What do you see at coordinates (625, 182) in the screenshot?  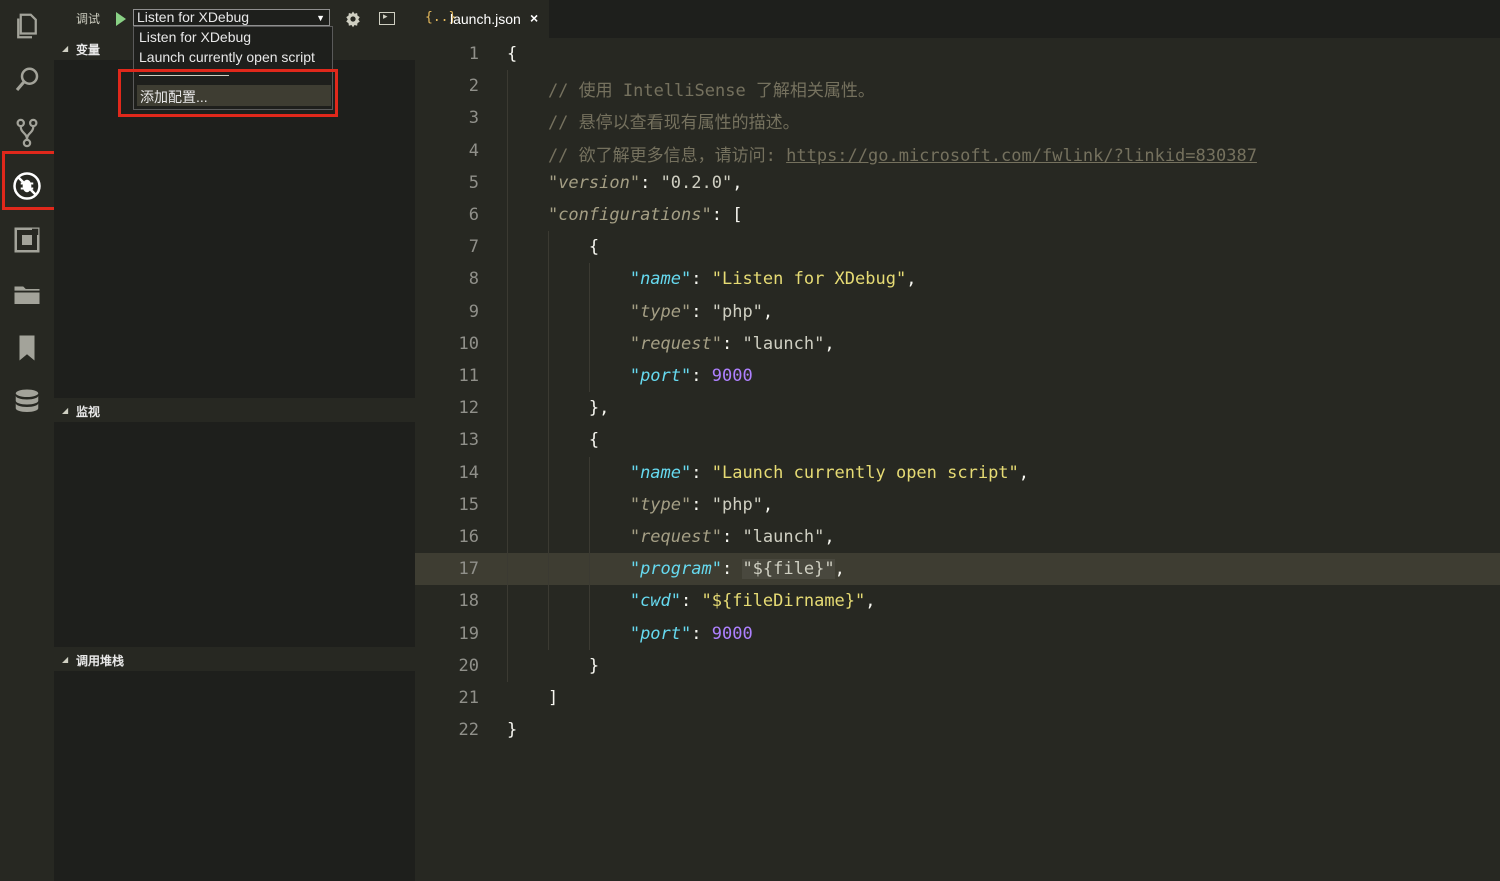 I see `code-text: "version": "0.2.0",` at bounding box center [625, 182].